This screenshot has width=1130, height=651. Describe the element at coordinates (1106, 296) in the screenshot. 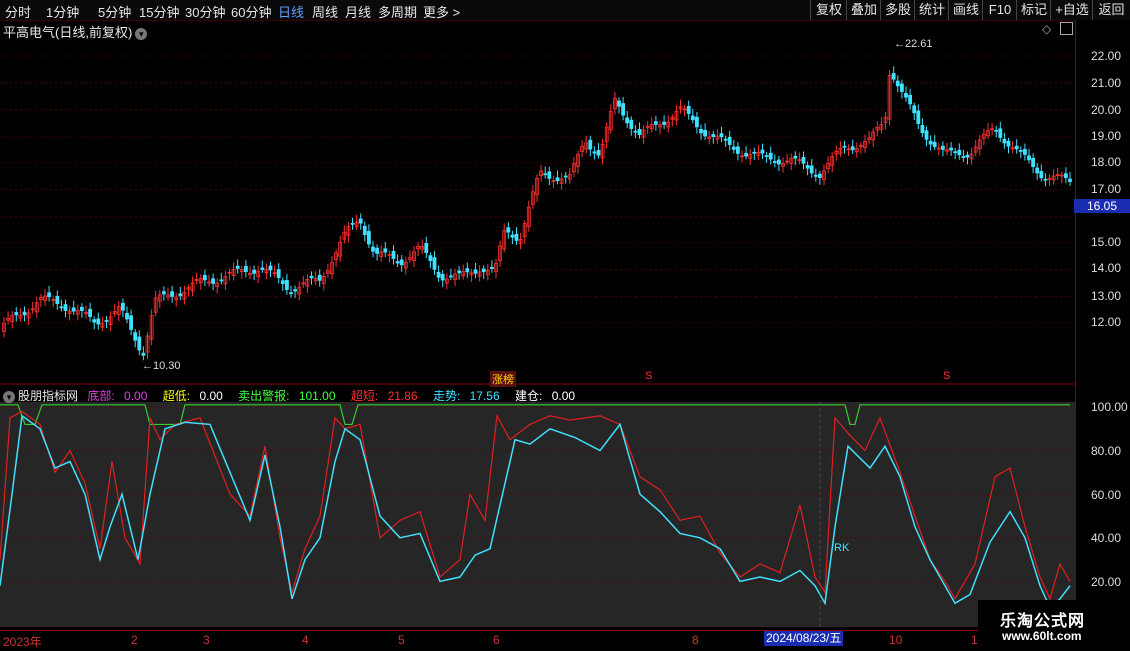

I see `price-tick: 13.00` at that location.